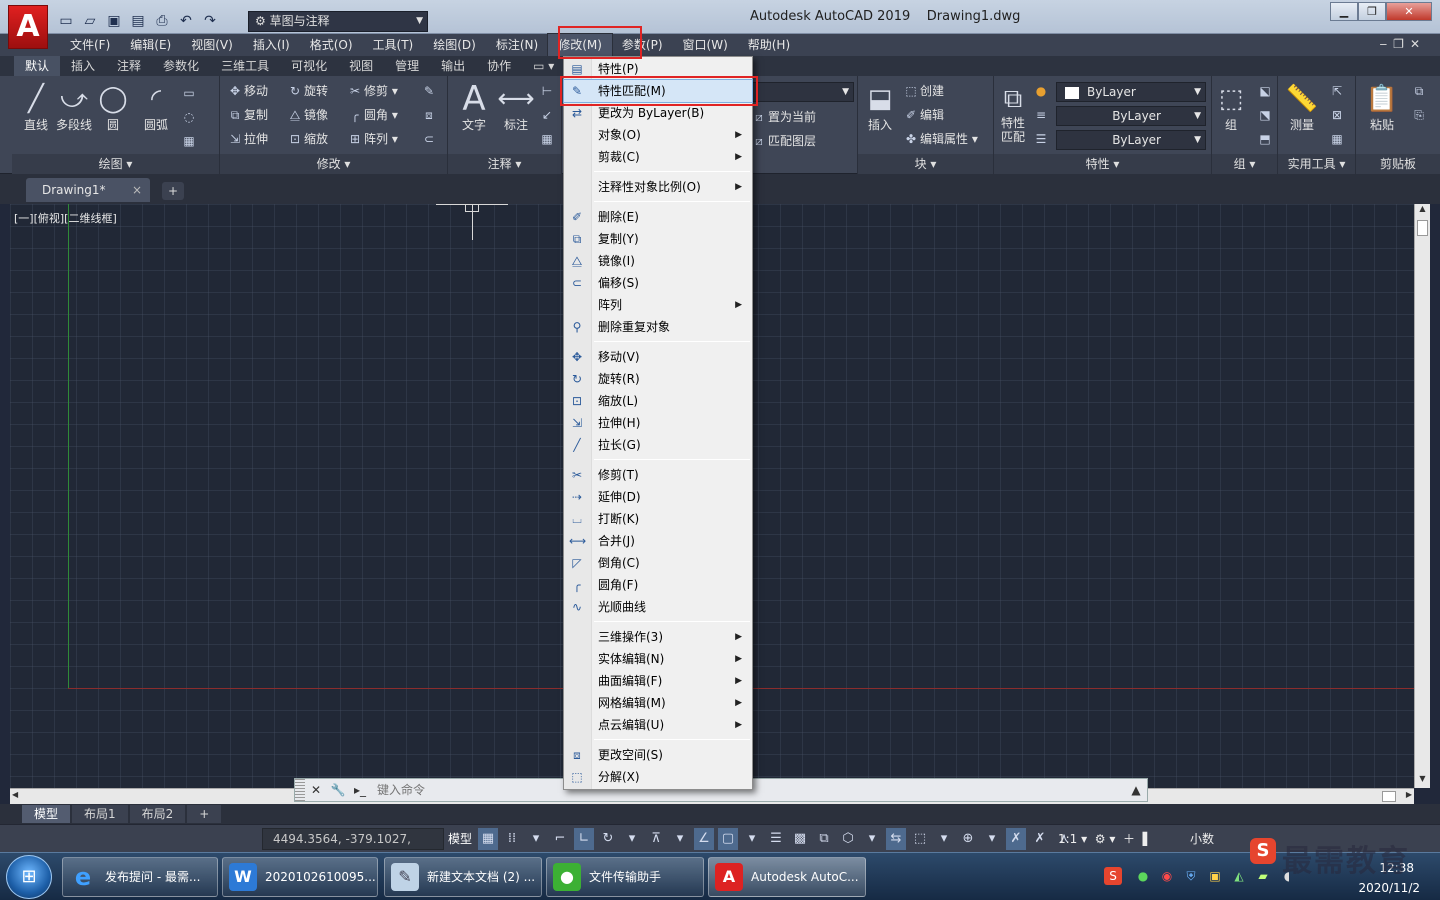  I want to click on workspace-dropdown: ⚙ 草图与注释 ▼, so click(338, 21).